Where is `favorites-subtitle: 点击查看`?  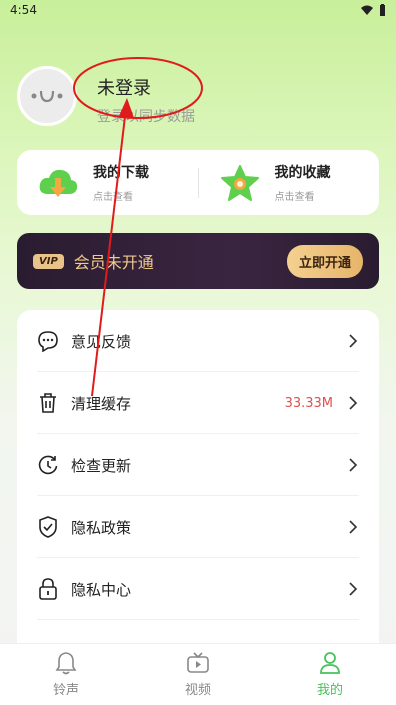
favorites-subtitle: 点击查看 is located at coordinates (294, 197).